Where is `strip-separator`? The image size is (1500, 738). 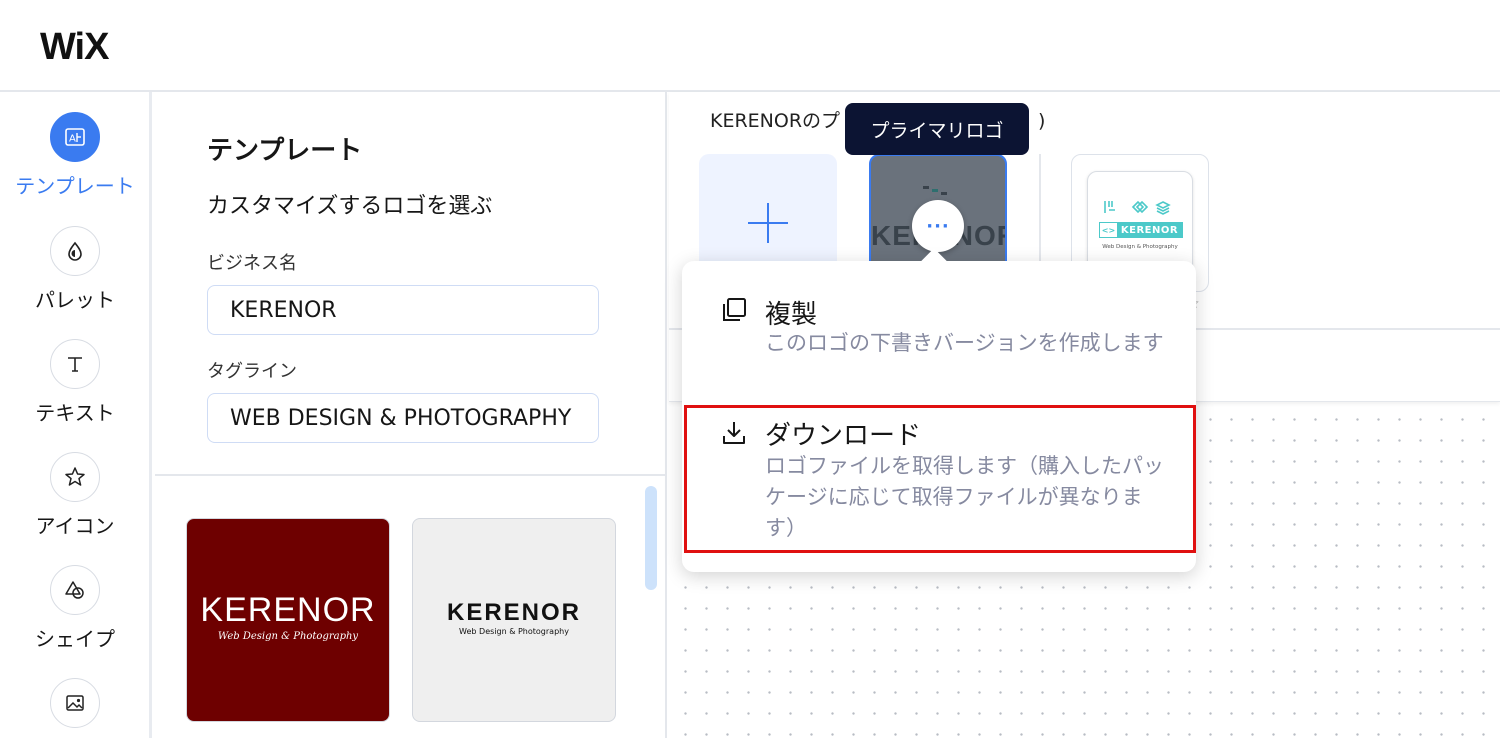 strip-separator is located at coordinates (1040, 209).